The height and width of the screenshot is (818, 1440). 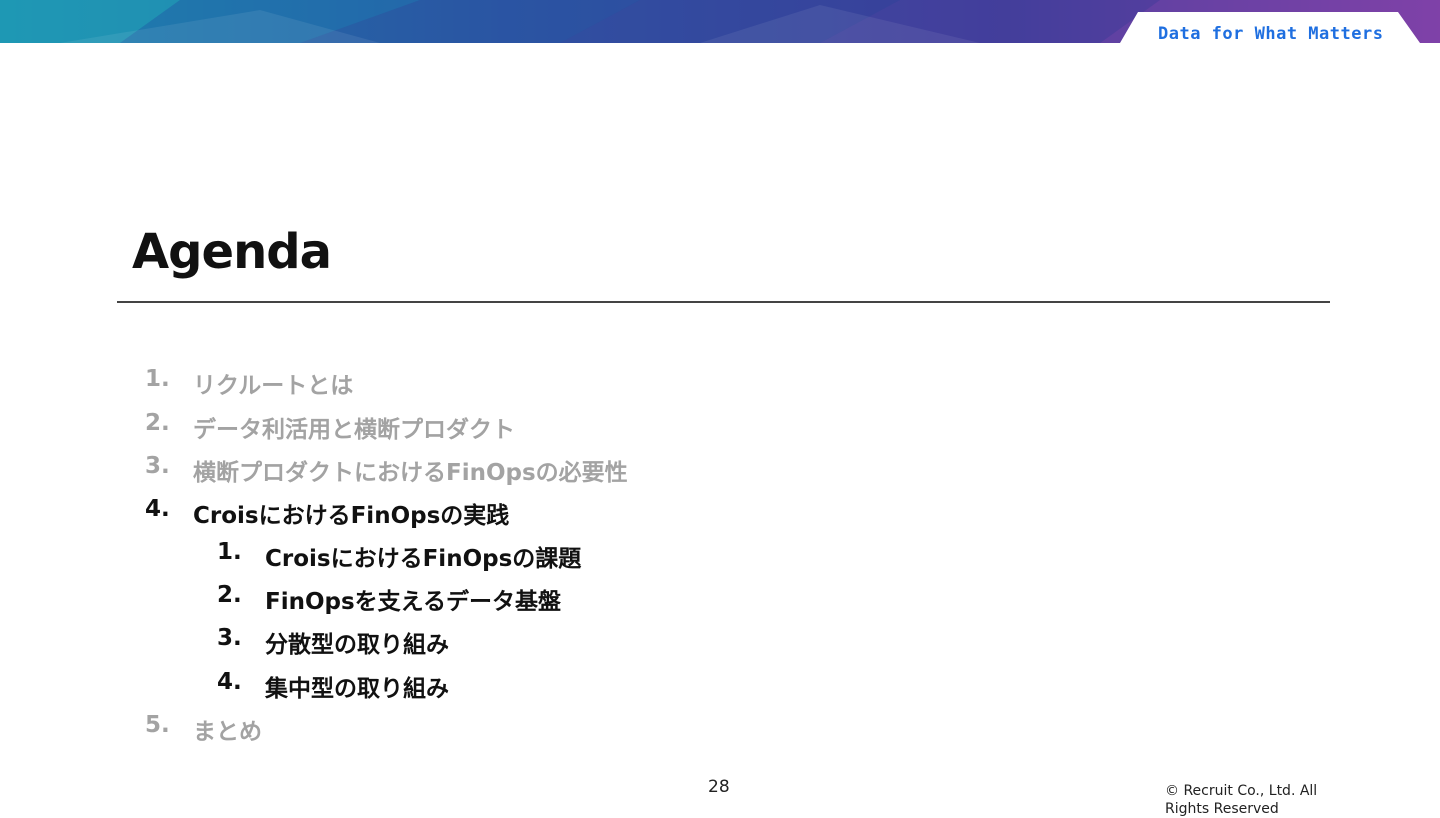 What do you see at coordinates (157, 725) in the screenshot?
I see `agenda-item-number: 5.` at bounding box center [157, 725].